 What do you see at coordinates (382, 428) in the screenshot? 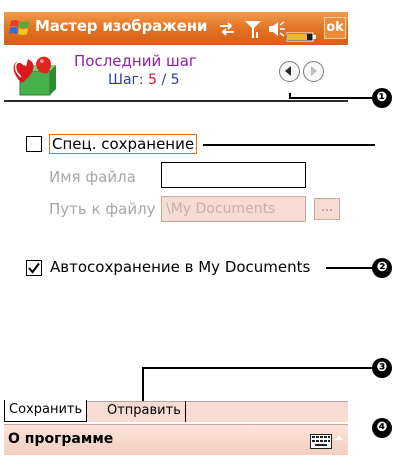
I see `callout-4-badge: ❹` at bounding box center [382, 428].